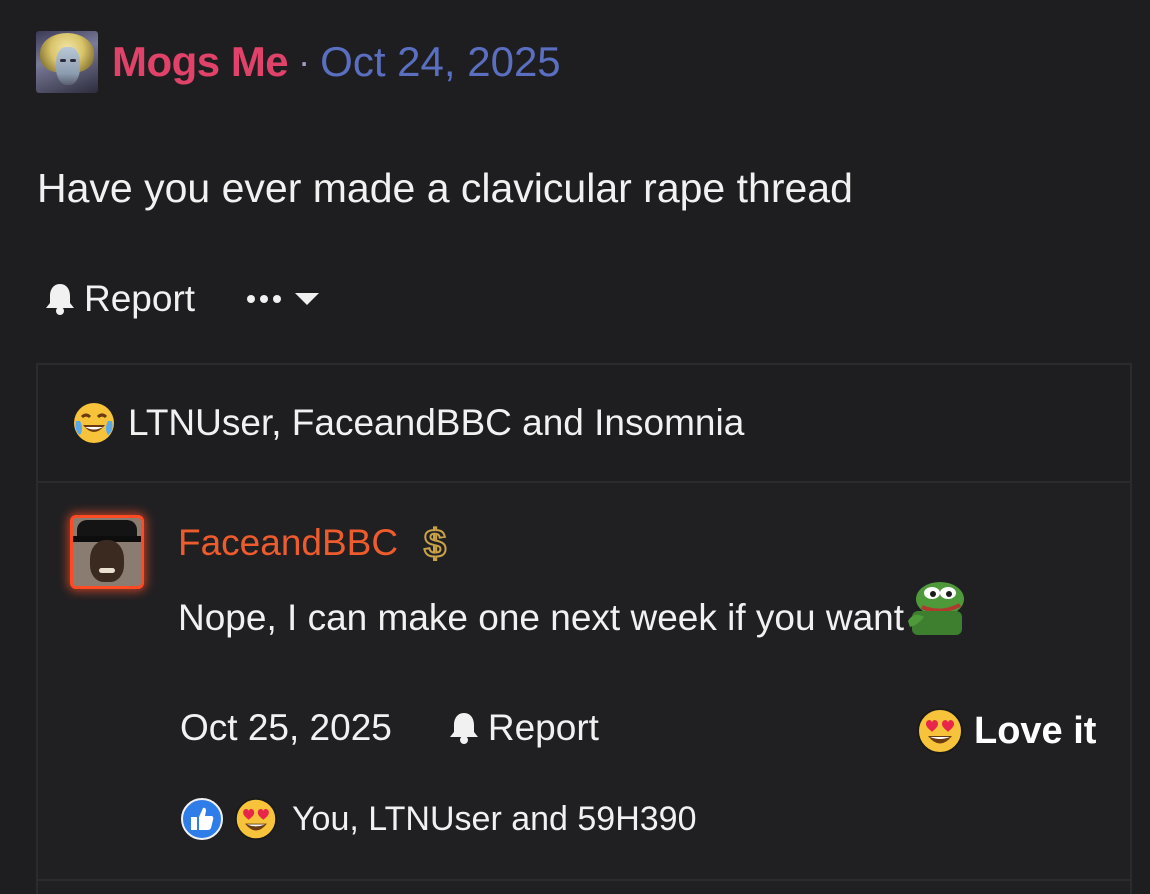 This screenshot has width=1150, height=894. I want to click on reply-author: FaceandBBC $, so click(315, 543).